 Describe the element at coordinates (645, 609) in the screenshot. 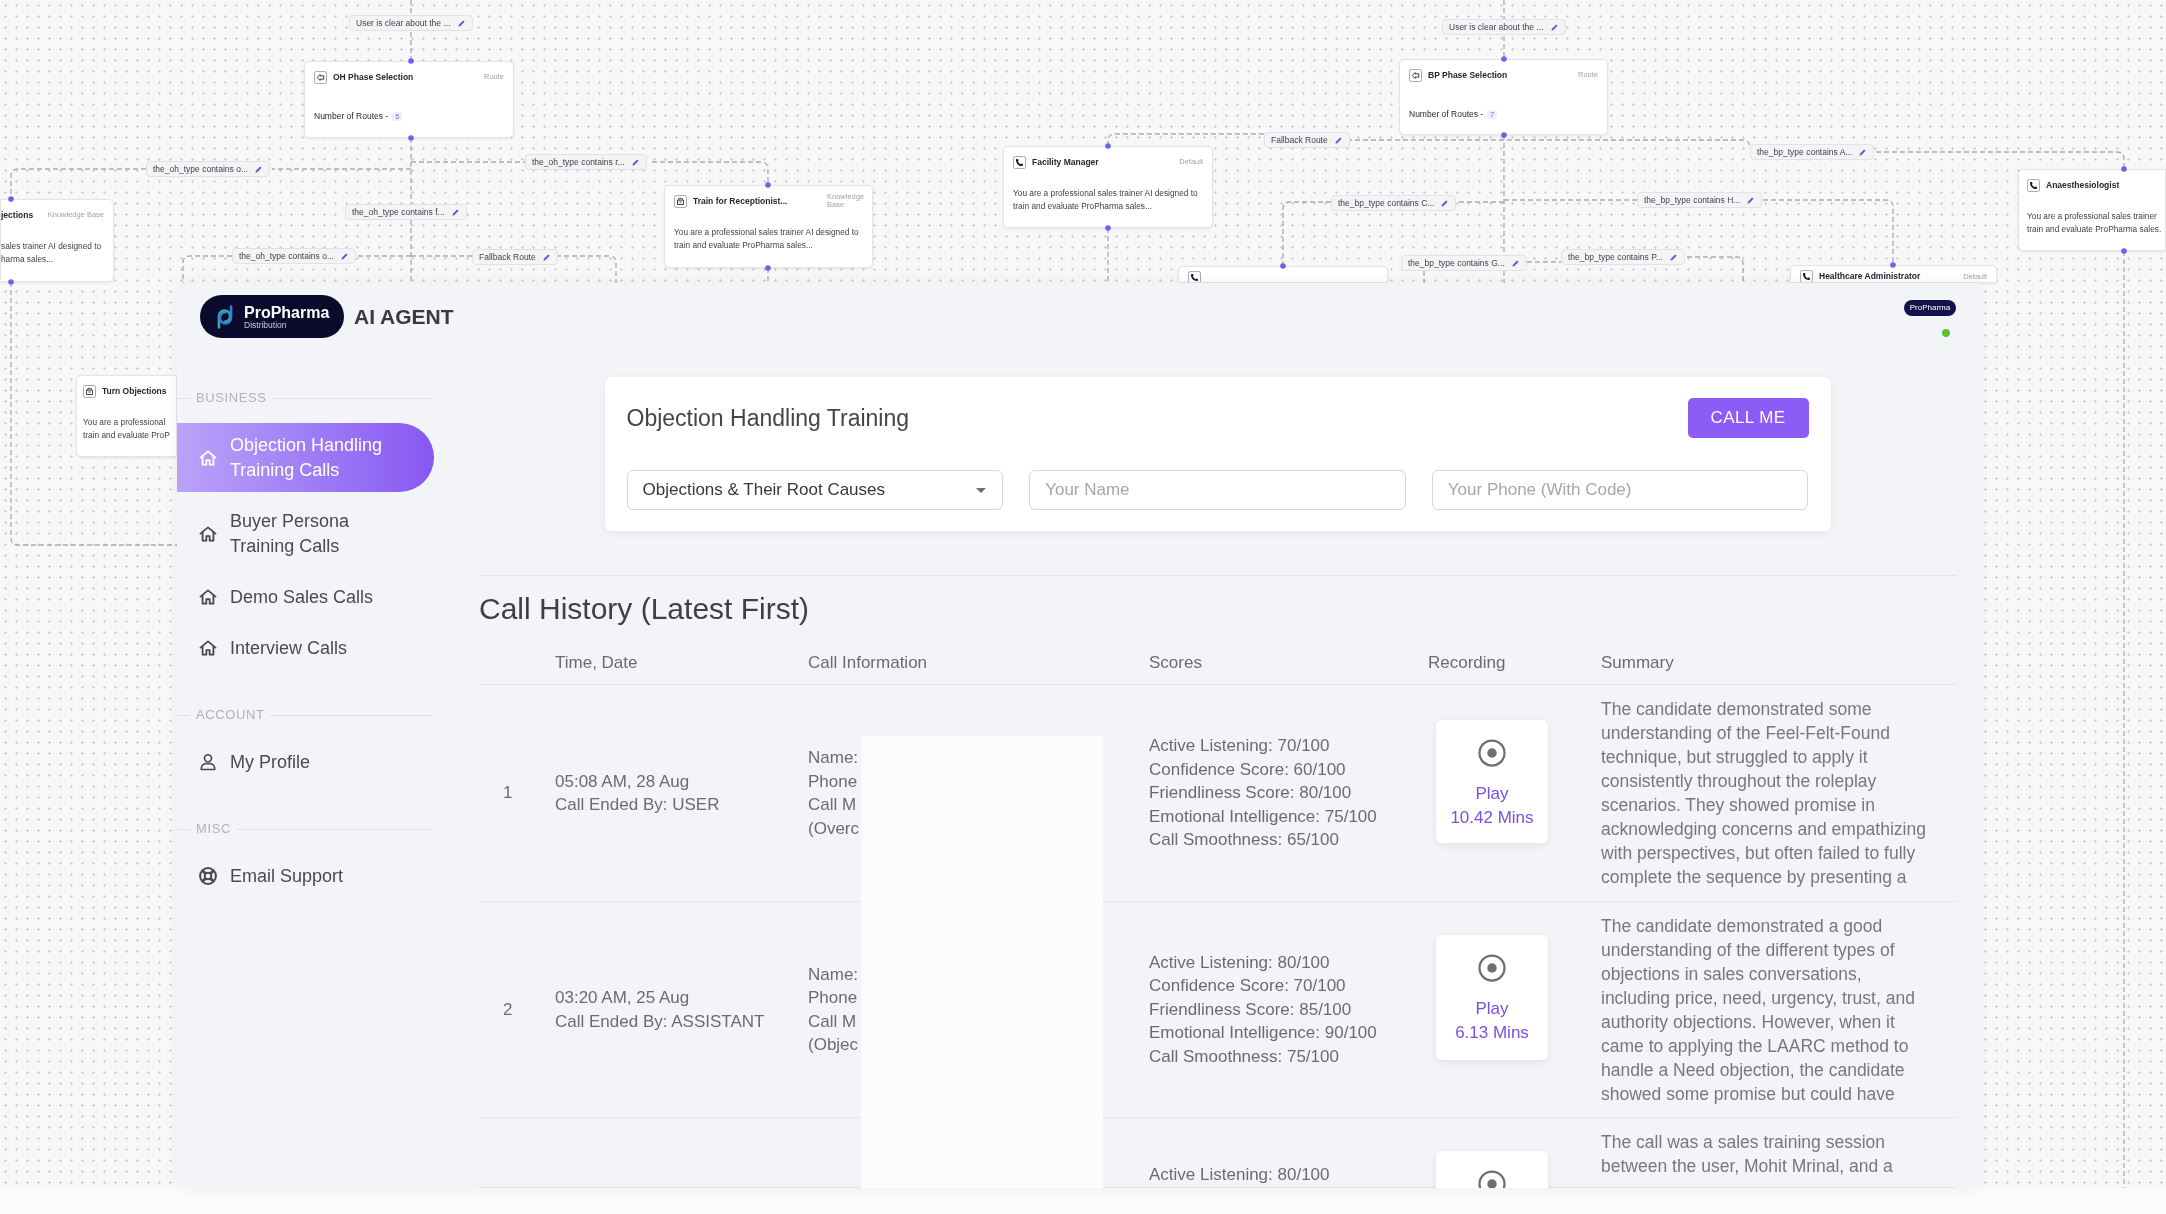

I see `section-title: Call History (Latest First)` at that location.